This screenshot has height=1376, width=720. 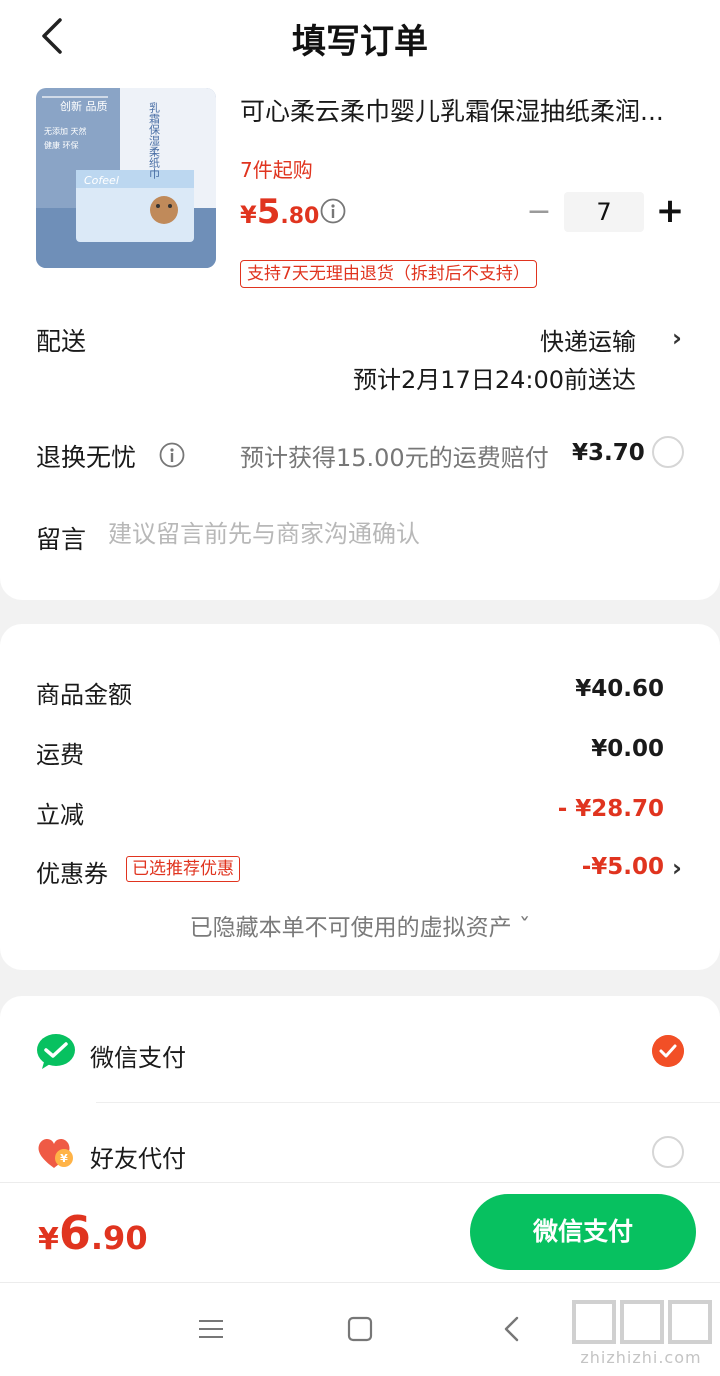 What do you see at coordinates (72, 874) in the screenshot?
I see `coupon-label: 优惠券` at bounding box center [72, 874].